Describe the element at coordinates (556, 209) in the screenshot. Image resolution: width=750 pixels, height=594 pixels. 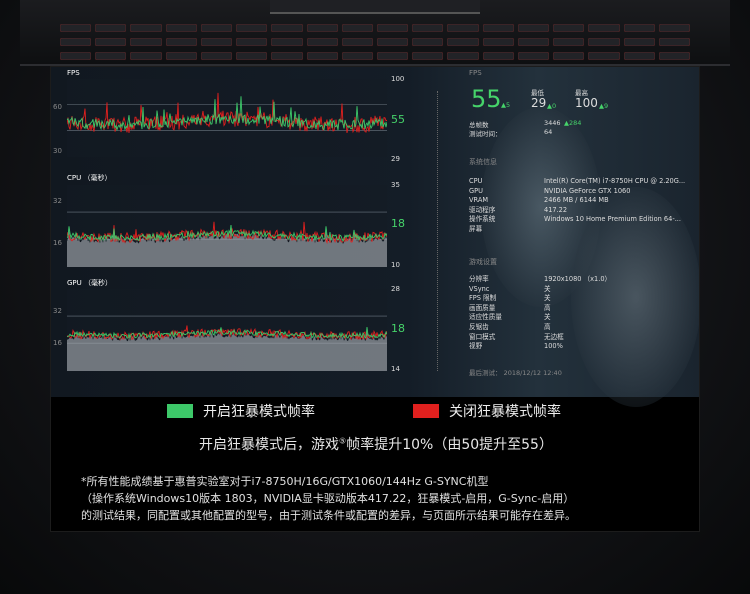
I see `system-value: 417.22` at that location.